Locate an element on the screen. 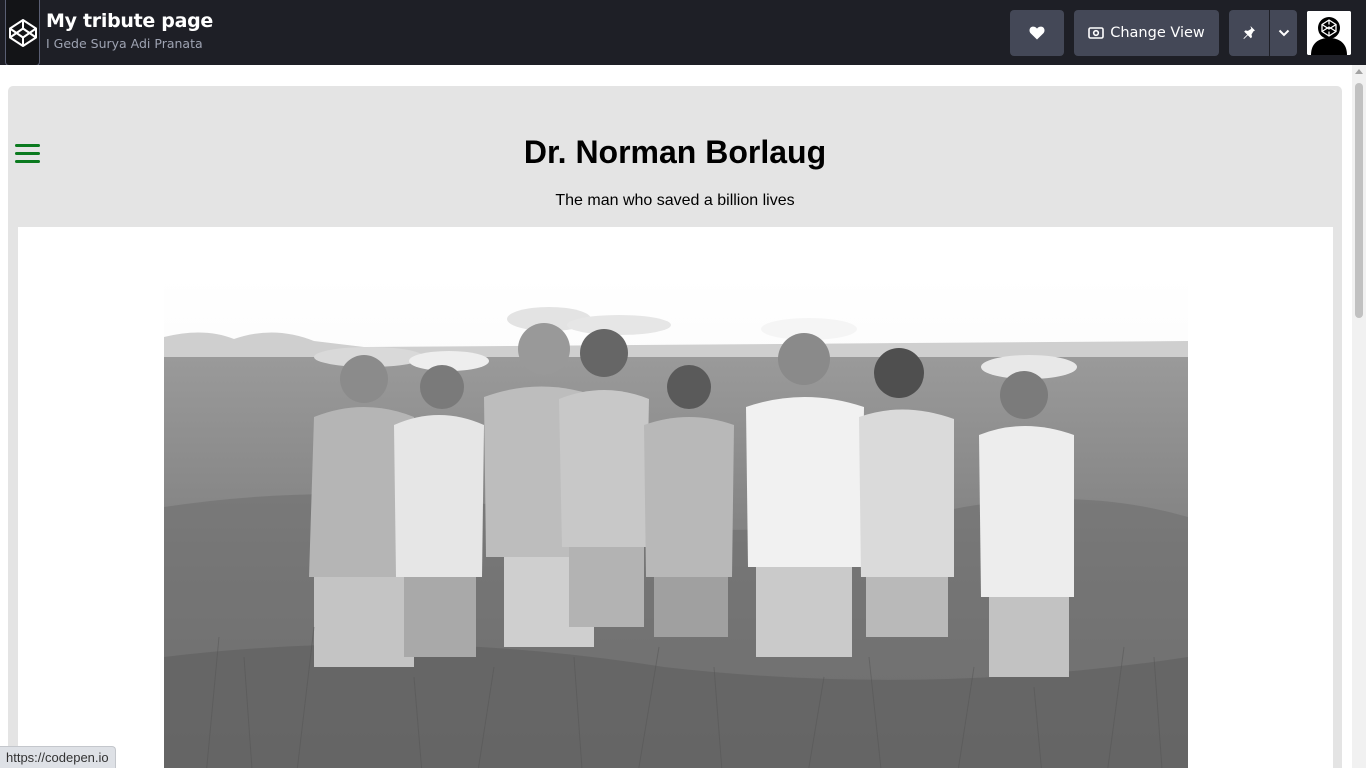 This screenshot has height=769, width=1366. main-heading: Dr. Norman Borlaug is located at coordinates (675, 152).